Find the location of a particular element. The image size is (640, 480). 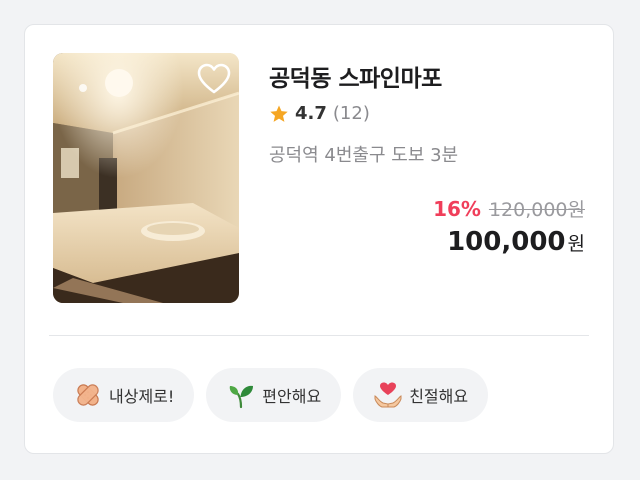

star-icon is located at coordinates (279, 113).